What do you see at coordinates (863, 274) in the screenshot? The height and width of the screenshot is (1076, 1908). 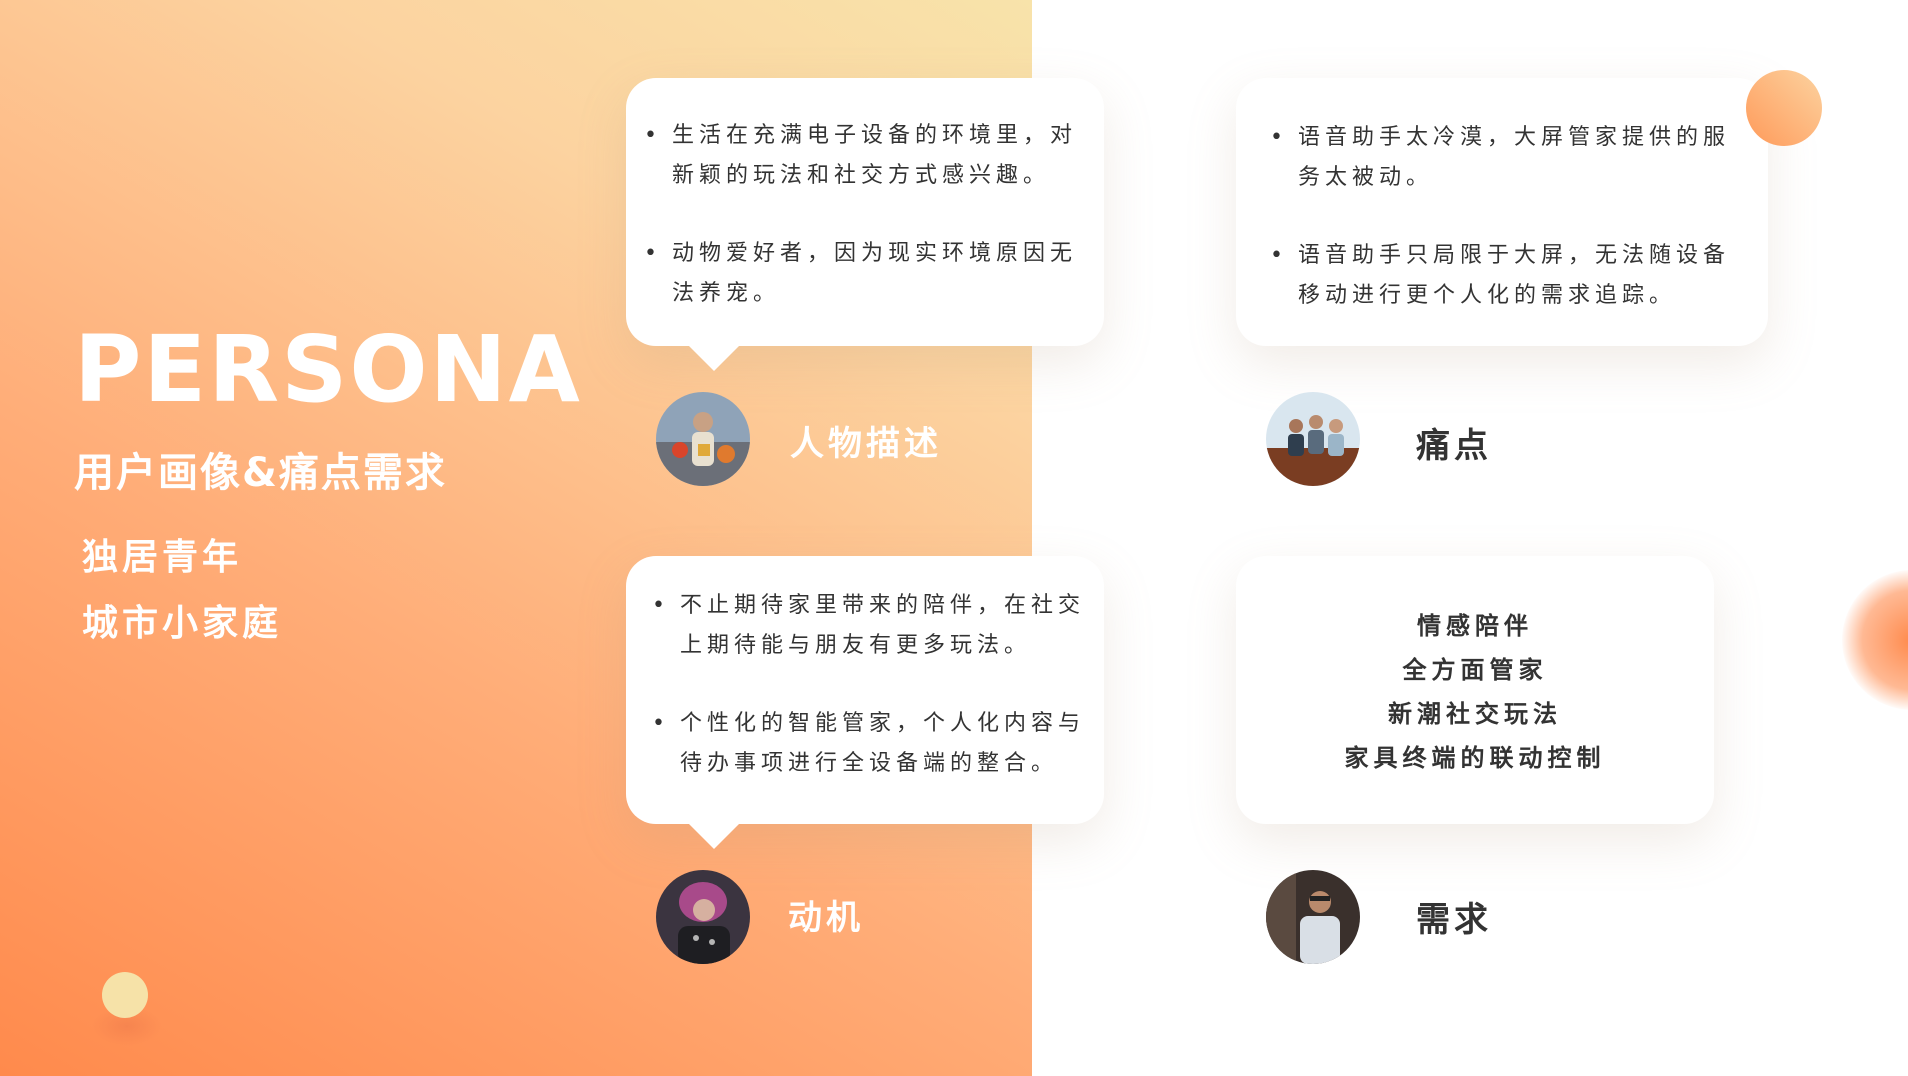 I see `persona-description-item: 动物爱好者，因为现实环境原因无法养宠。` at bounding box center [863, 274].